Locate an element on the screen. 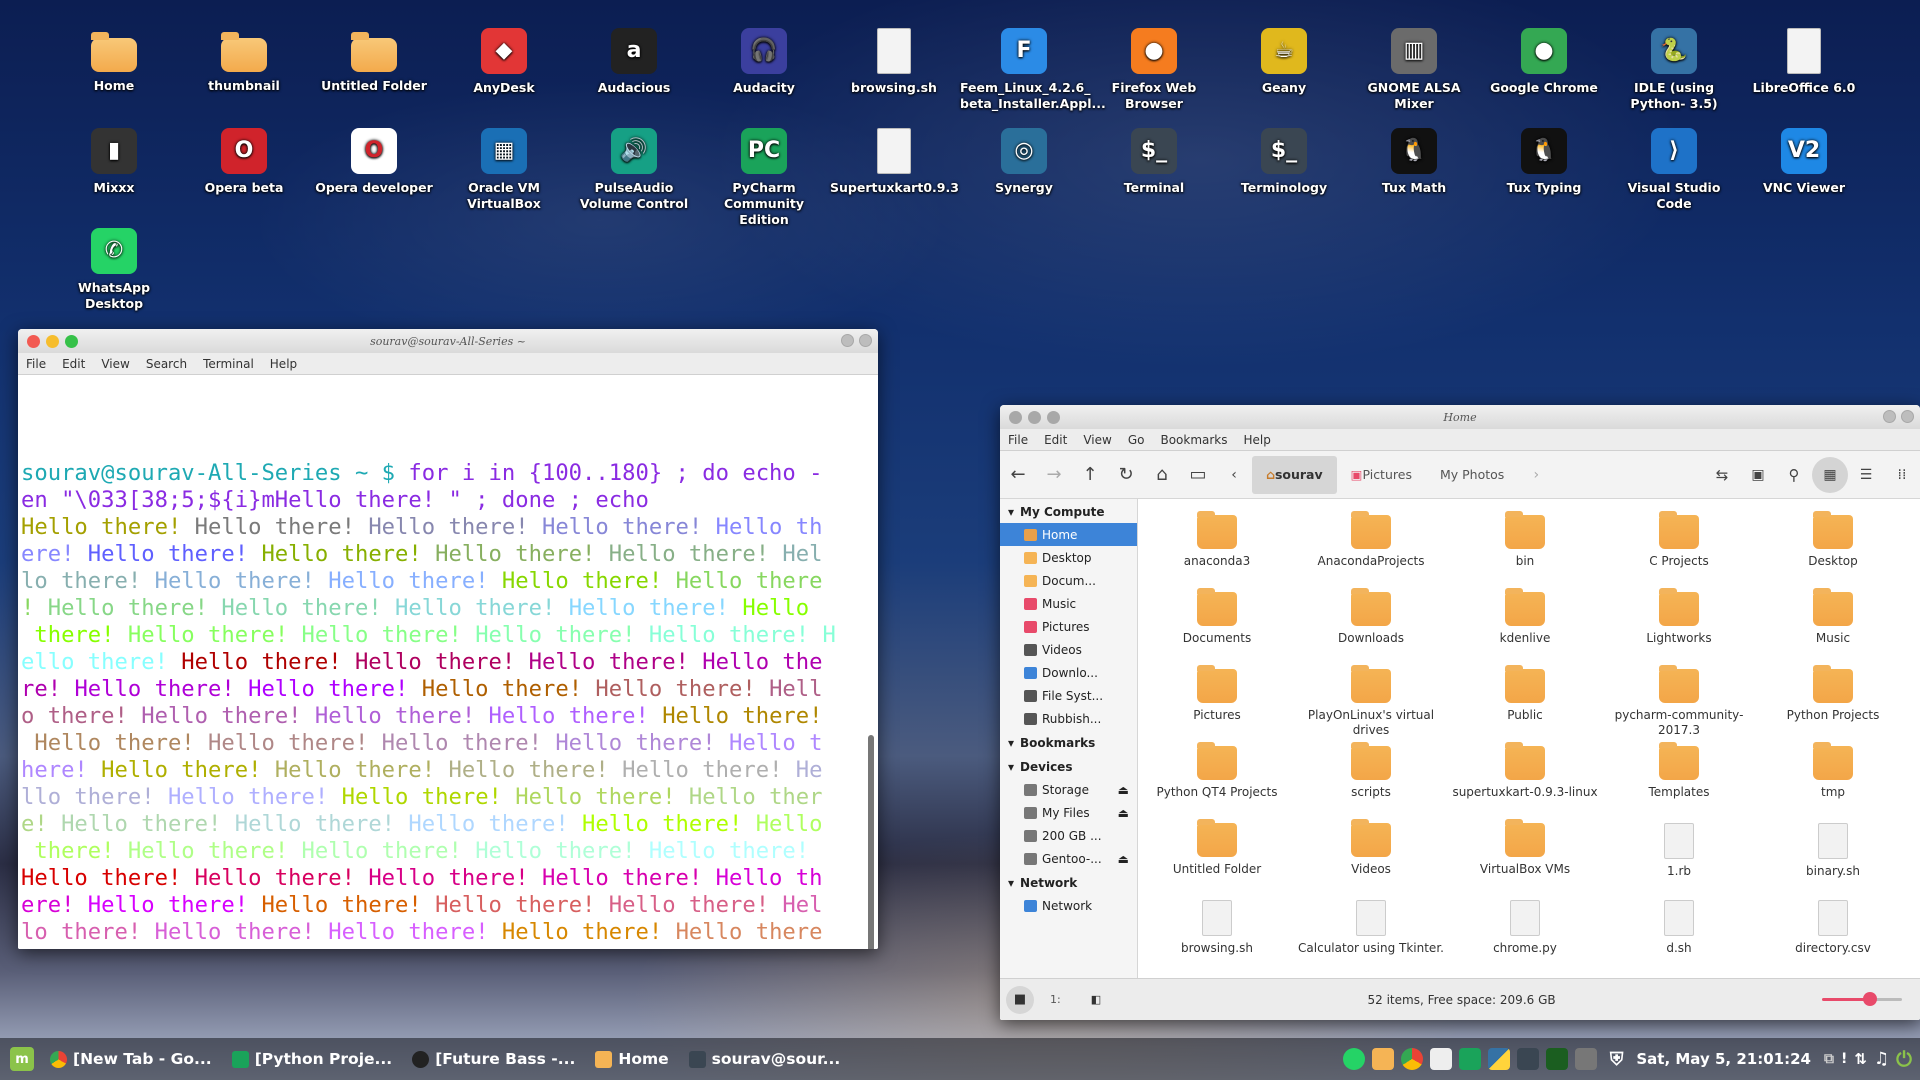  reload-icon: ↻ is located at coordinates (1126, 475).